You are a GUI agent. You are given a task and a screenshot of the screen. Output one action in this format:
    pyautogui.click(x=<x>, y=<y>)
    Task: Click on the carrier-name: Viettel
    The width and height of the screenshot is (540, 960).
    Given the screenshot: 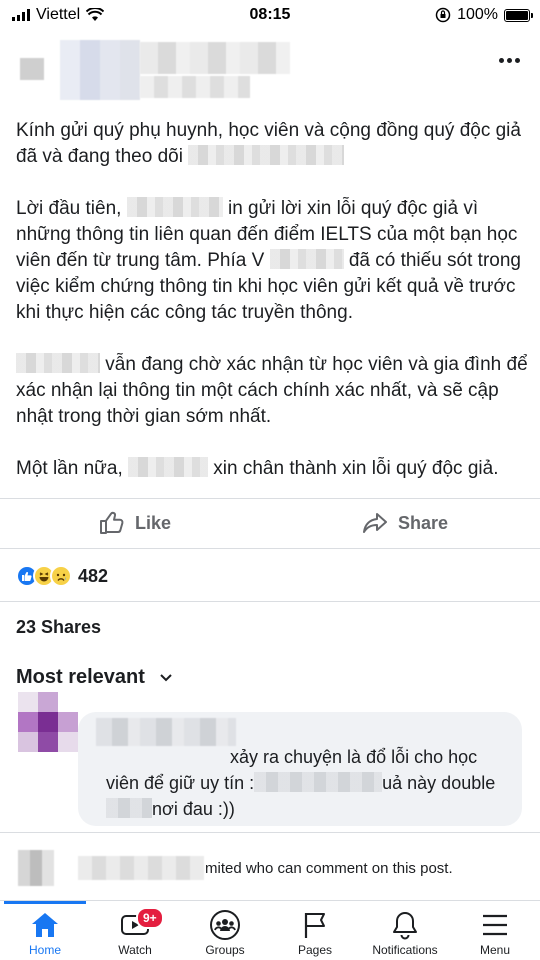 What is the action you would take?
    pyautogui.click(x=58, y=14)
    